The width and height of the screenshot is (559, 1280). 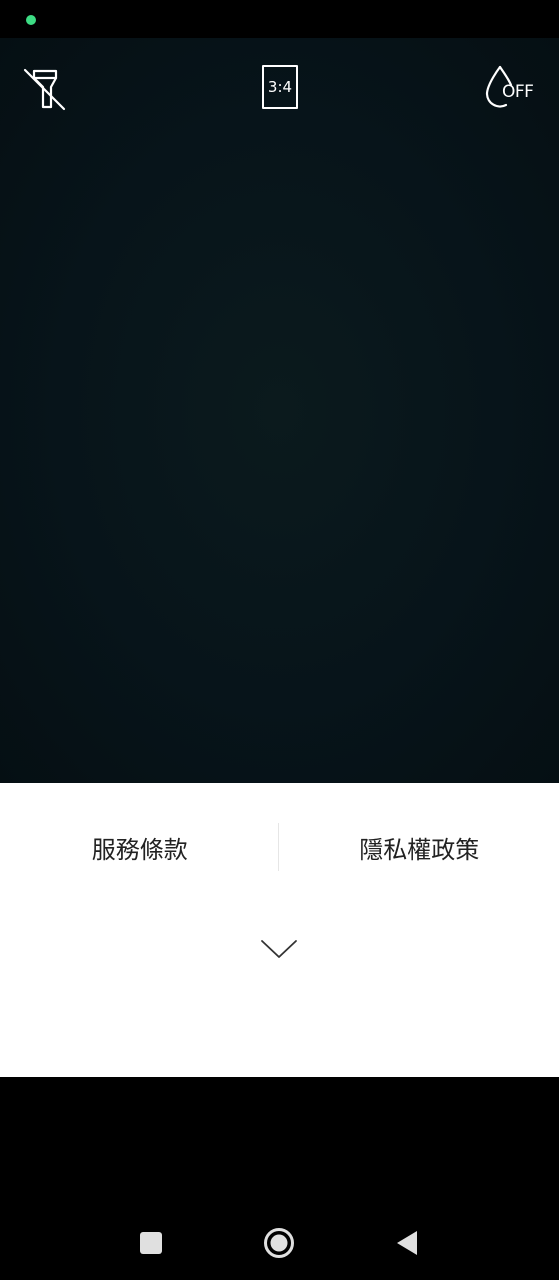 I want to click on watermark-toggle-button: OFF, so click(x=512, y=87).